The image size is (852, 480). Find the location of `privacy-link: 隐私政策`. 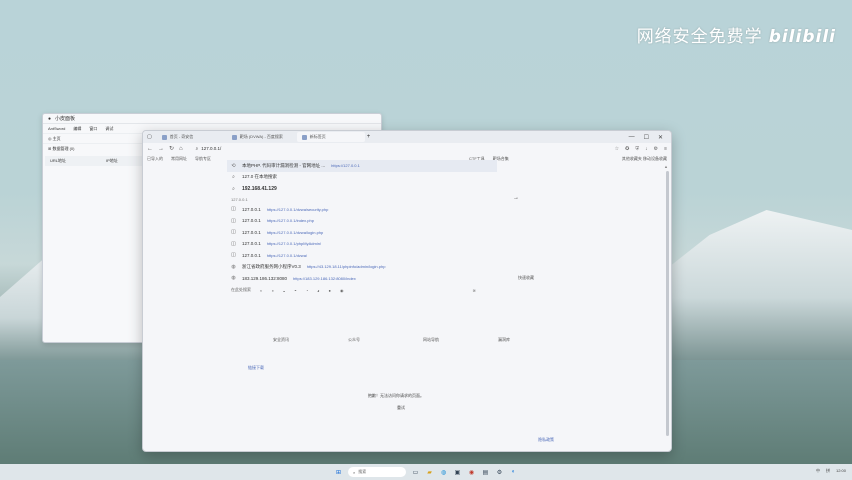

privacy-link: 隐私政策 is located at coordinates (546, 440).